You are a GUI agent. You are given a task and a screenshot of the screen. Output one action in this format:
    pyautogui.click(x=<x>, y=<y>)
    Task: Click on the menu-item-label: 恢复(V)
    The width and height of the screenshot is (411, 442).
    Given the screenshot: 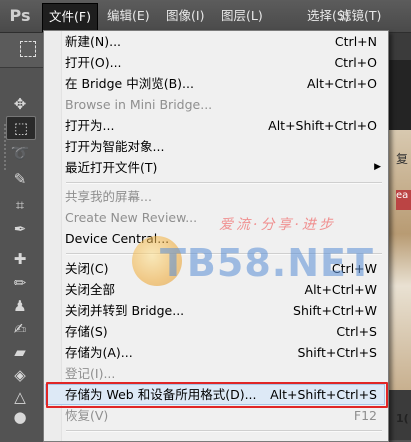 What is the action you would take?
    pyautogui.click(x=87, y=415)
    